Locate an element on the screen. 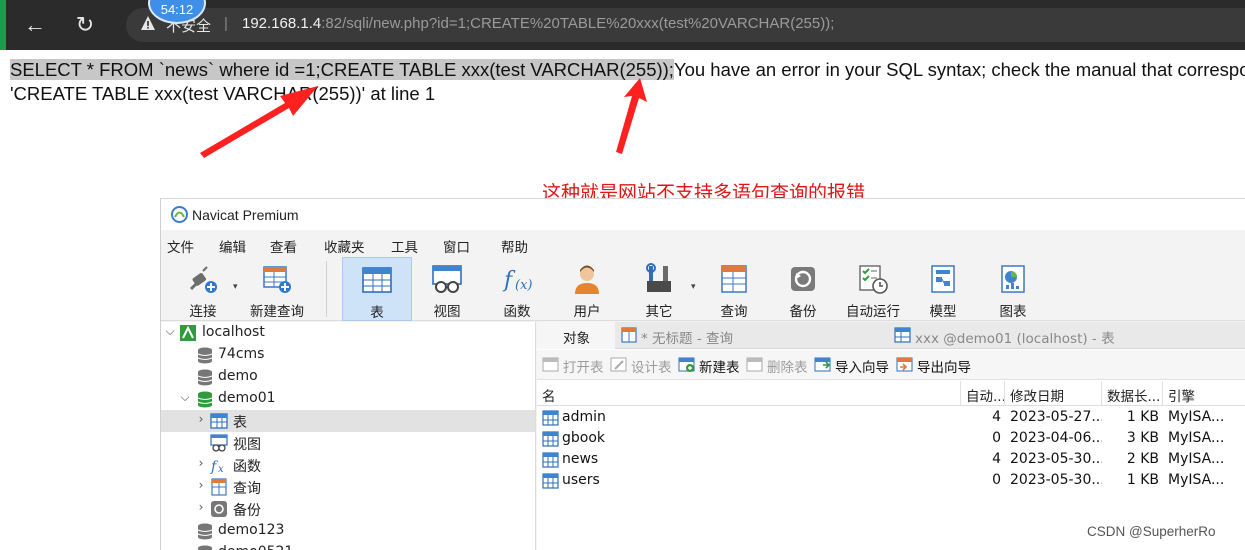 Image resolution: width=1245 pixels, height=550 pixels. export-wizard-button: 导出向导 is located at coordinates (936, 366).